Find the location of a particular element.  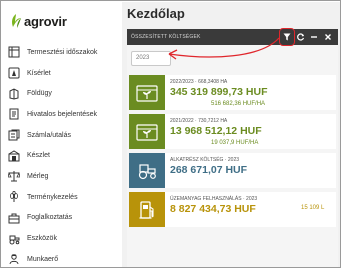

card-amount: 8 827 434,73 HUF is located at coordinates (213, 209).